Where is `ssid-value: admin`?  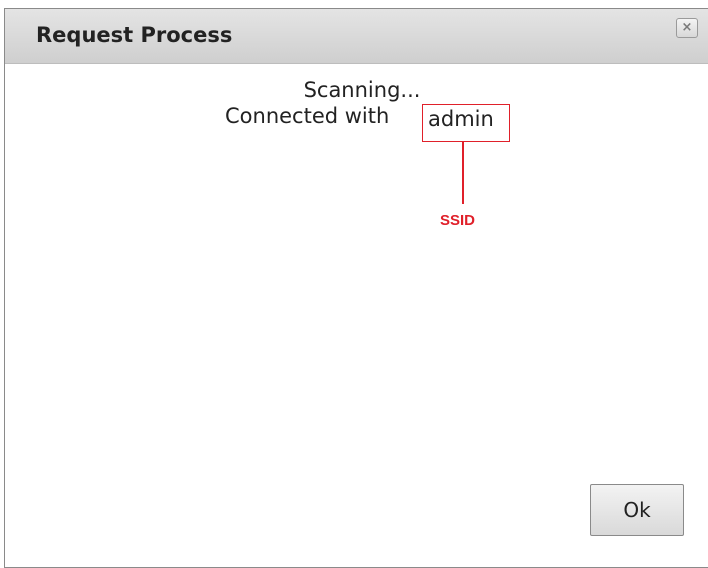 ssid-value: admin is located at coordinates (461, 119).